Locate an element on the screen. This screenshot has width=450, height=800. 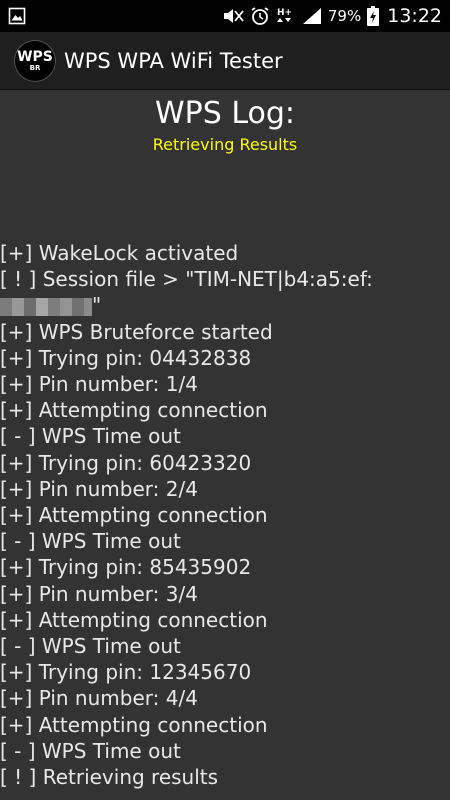
action-bar: WPS BR WPS WPA WiFi Tester is located at coordinates (225, 61).